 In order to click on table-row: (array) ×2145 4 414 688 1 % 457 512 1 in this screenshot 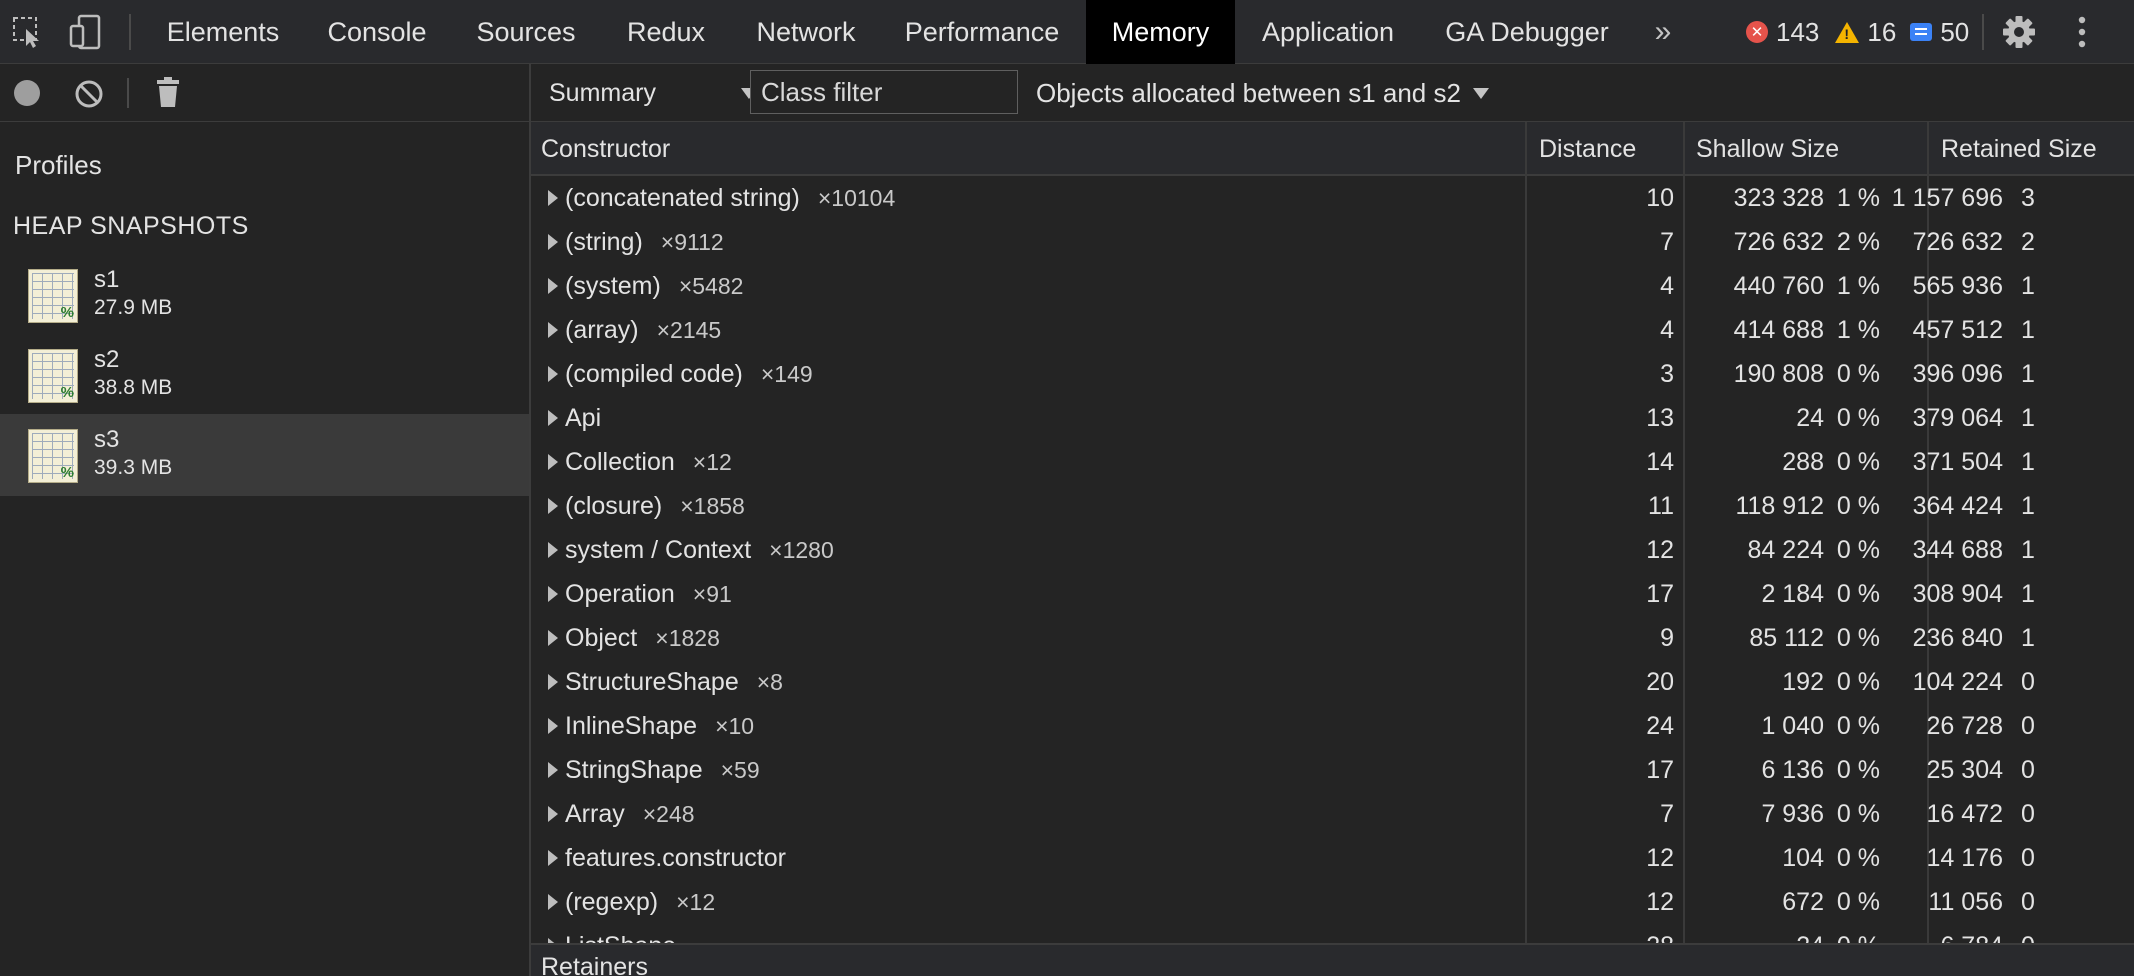, I will do `click(1332, 330)`.